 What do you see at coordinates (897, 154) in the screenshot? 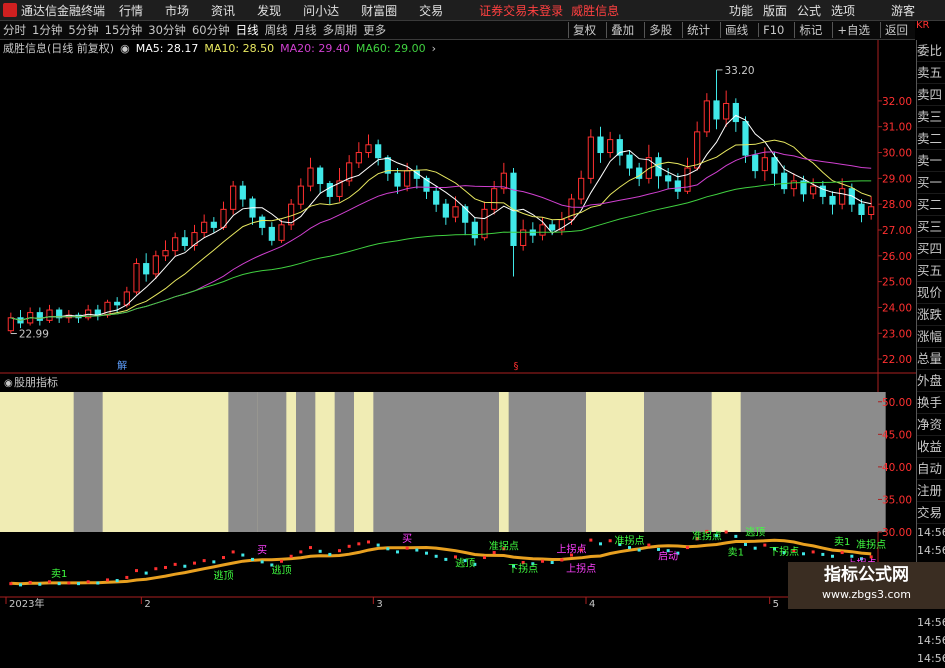
I see `price-tick-label: 30.00` at bounding box center [897, 154].